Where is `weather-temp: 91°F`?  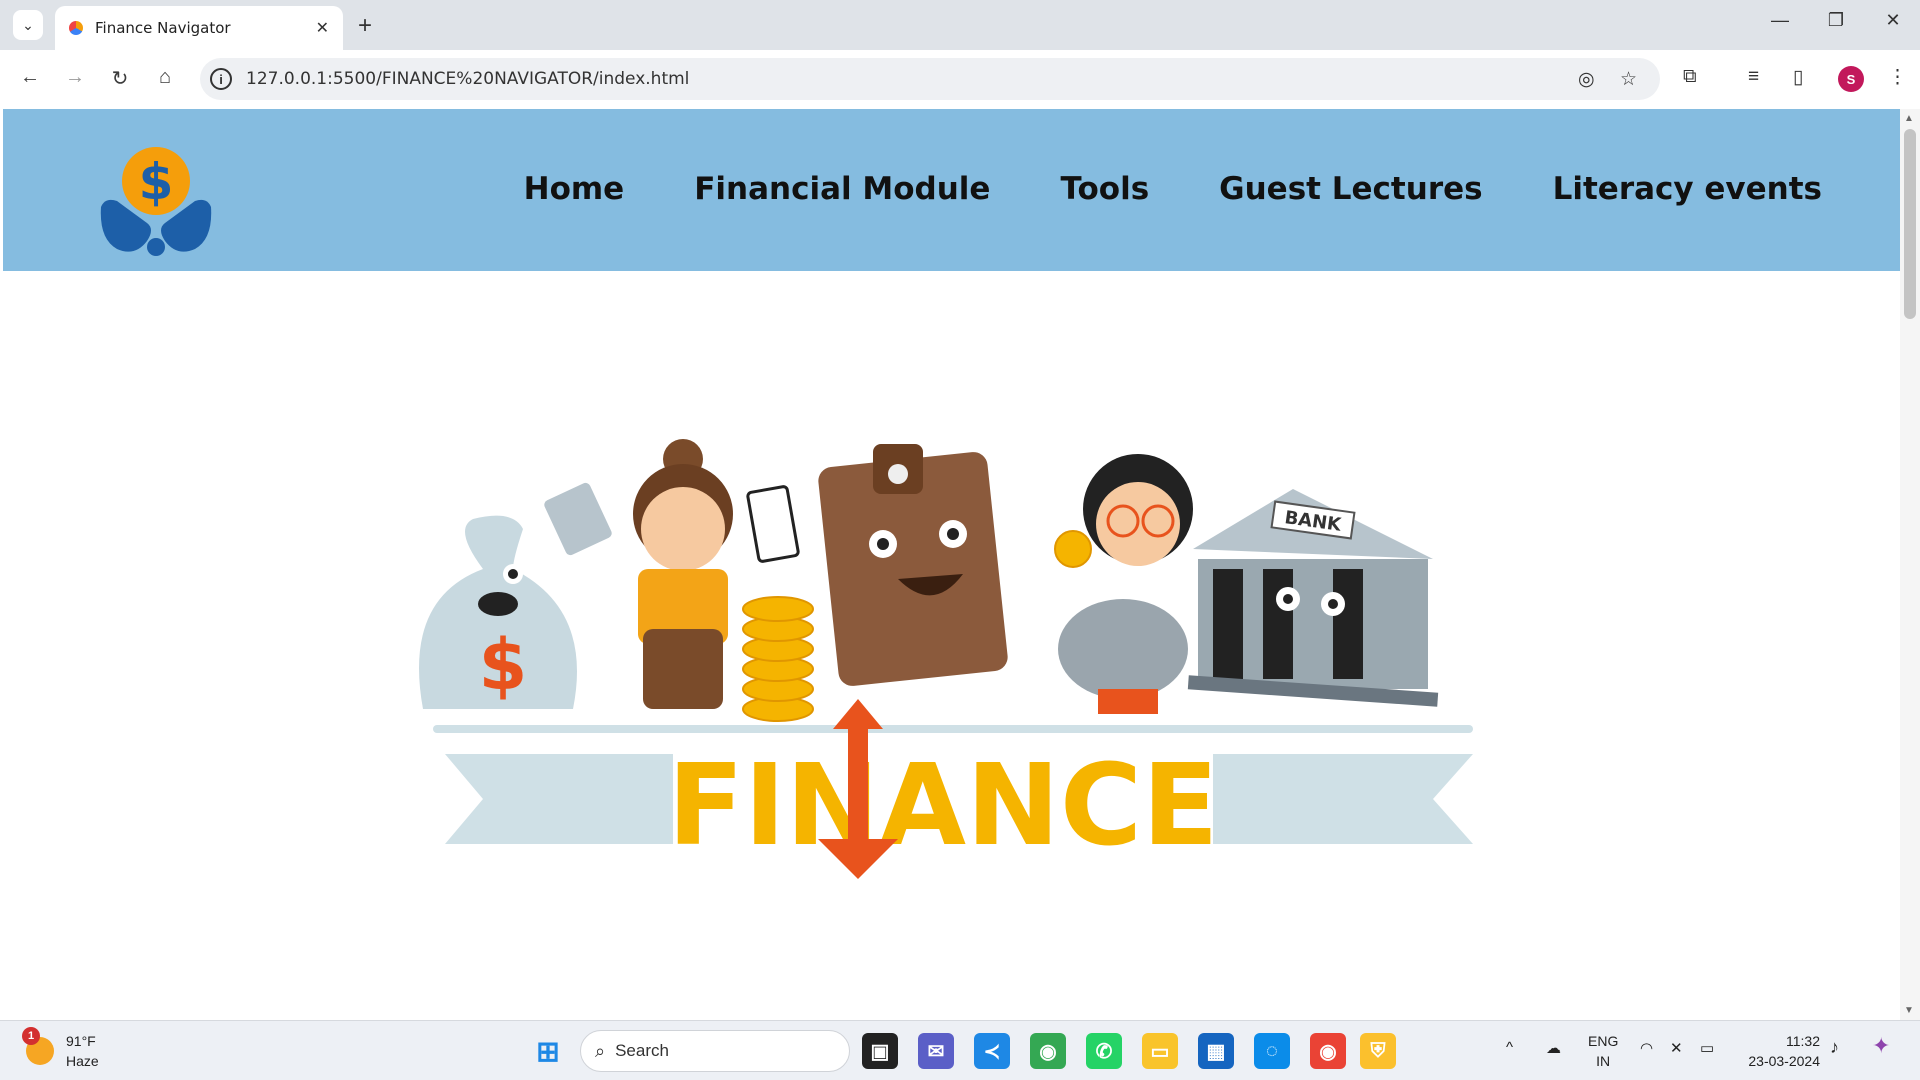 weather-temp: 91°F is located at coordinates (81, 1041).